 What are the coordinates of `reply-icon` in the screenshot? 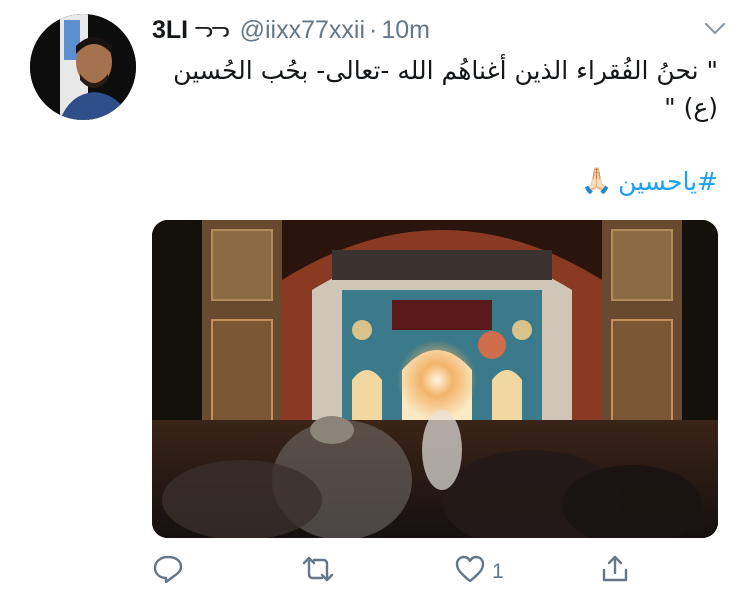 It's located at (168, 572).